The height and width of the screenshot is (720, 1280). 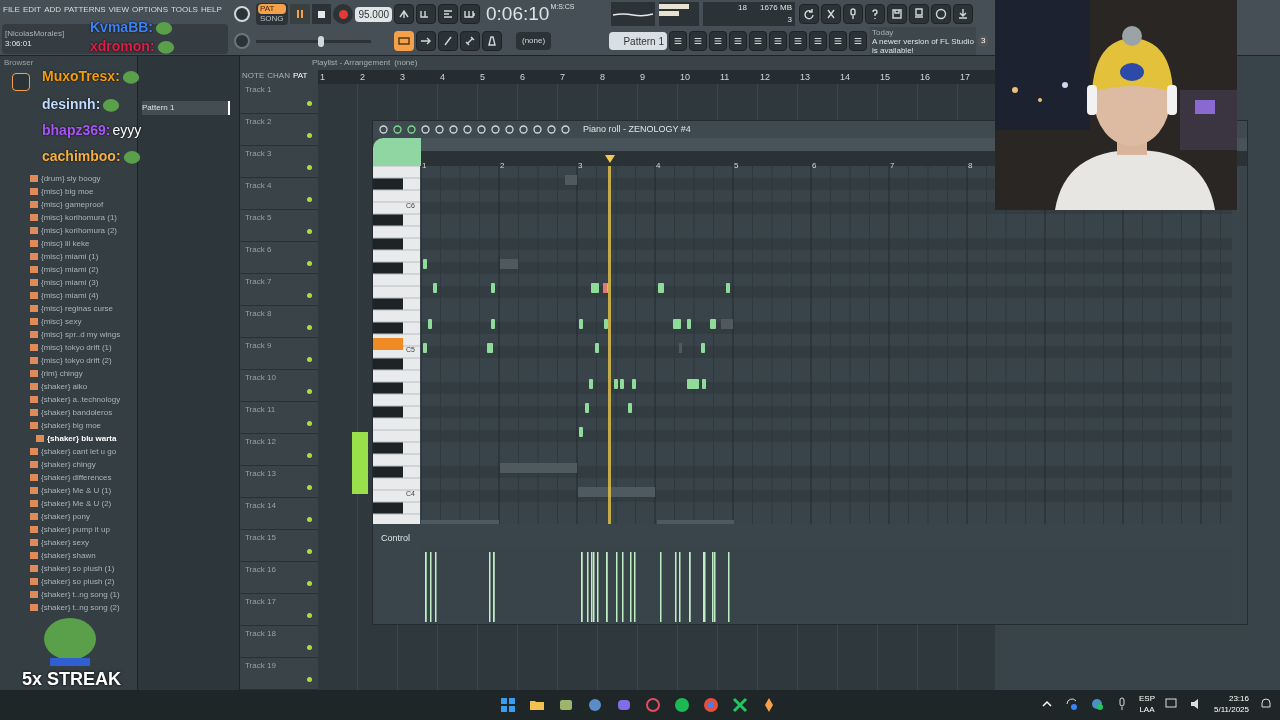 I want to click on browser-item: {shaker} bandoleros, so click(x=83, y=412).